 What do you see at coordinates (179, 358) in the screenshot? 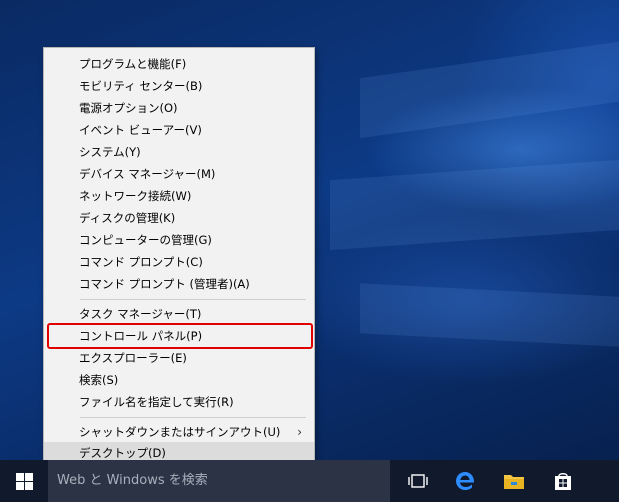
I see `menu-item-file-explorer: エクスプローラー(E)` at bounding box center [179, 358].